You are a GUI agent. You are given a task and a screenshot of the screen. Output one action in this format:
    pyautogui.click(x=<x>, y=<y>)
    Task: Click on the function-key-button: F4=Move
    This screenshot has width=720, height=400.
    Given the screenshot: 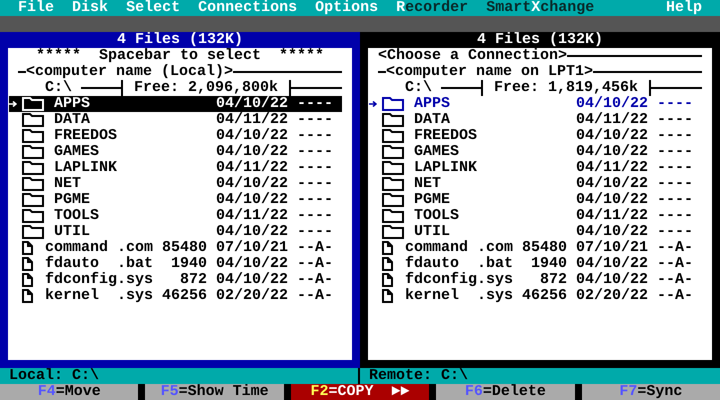 What is the action you would take?
    pyautogui.click(x=69, y=392)
    